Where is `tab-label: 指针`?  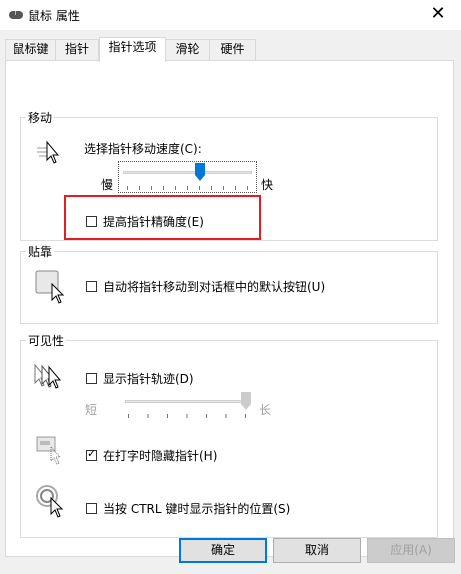 tab-label: 指针 is located at coordinates (76, 49).